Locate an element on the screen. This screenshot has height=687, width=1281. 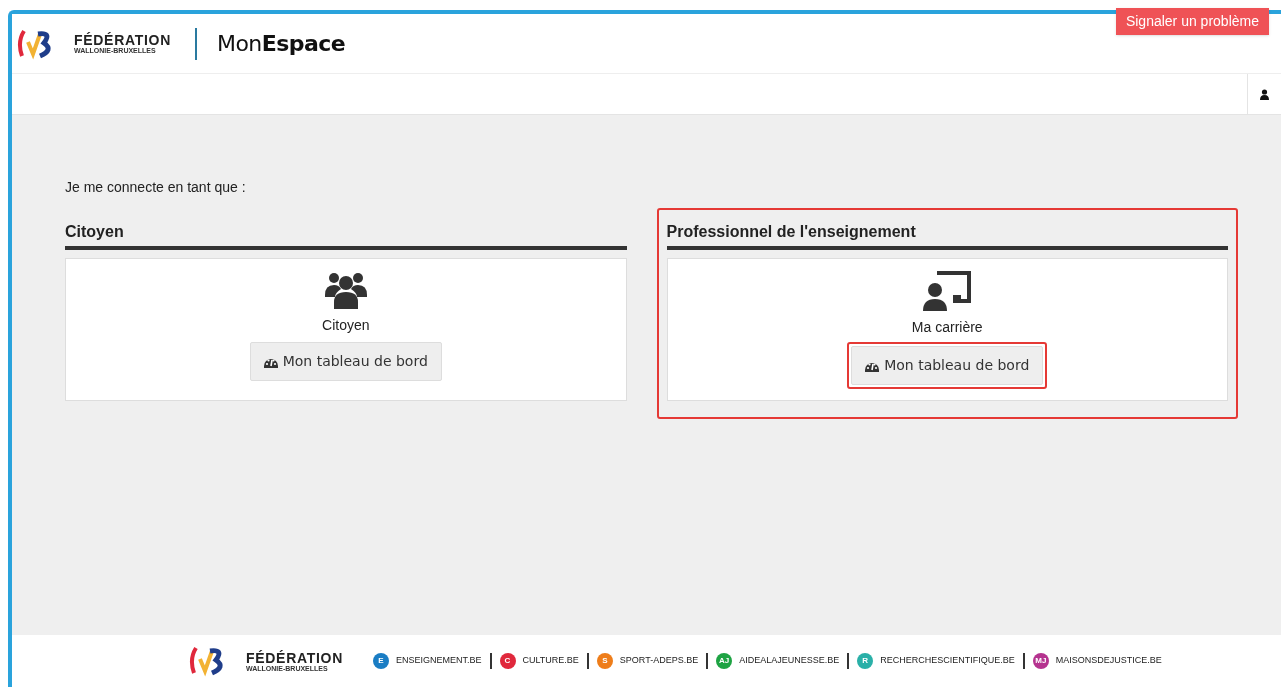
site-badge: E is located at coordinates (380, 661).